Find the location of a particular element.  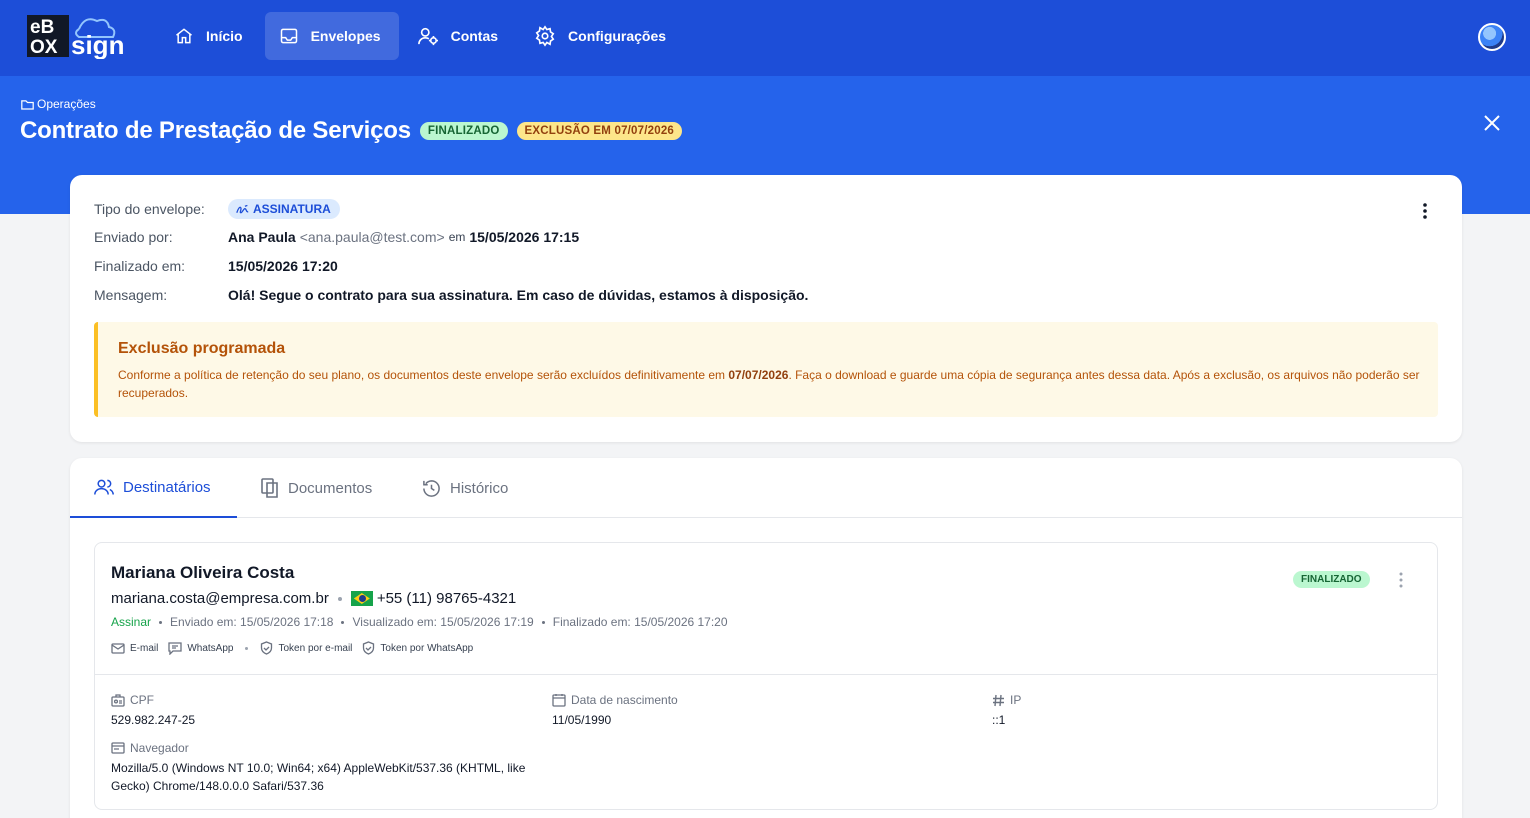

logo-line2: OX is located at coordinates (44, 47).